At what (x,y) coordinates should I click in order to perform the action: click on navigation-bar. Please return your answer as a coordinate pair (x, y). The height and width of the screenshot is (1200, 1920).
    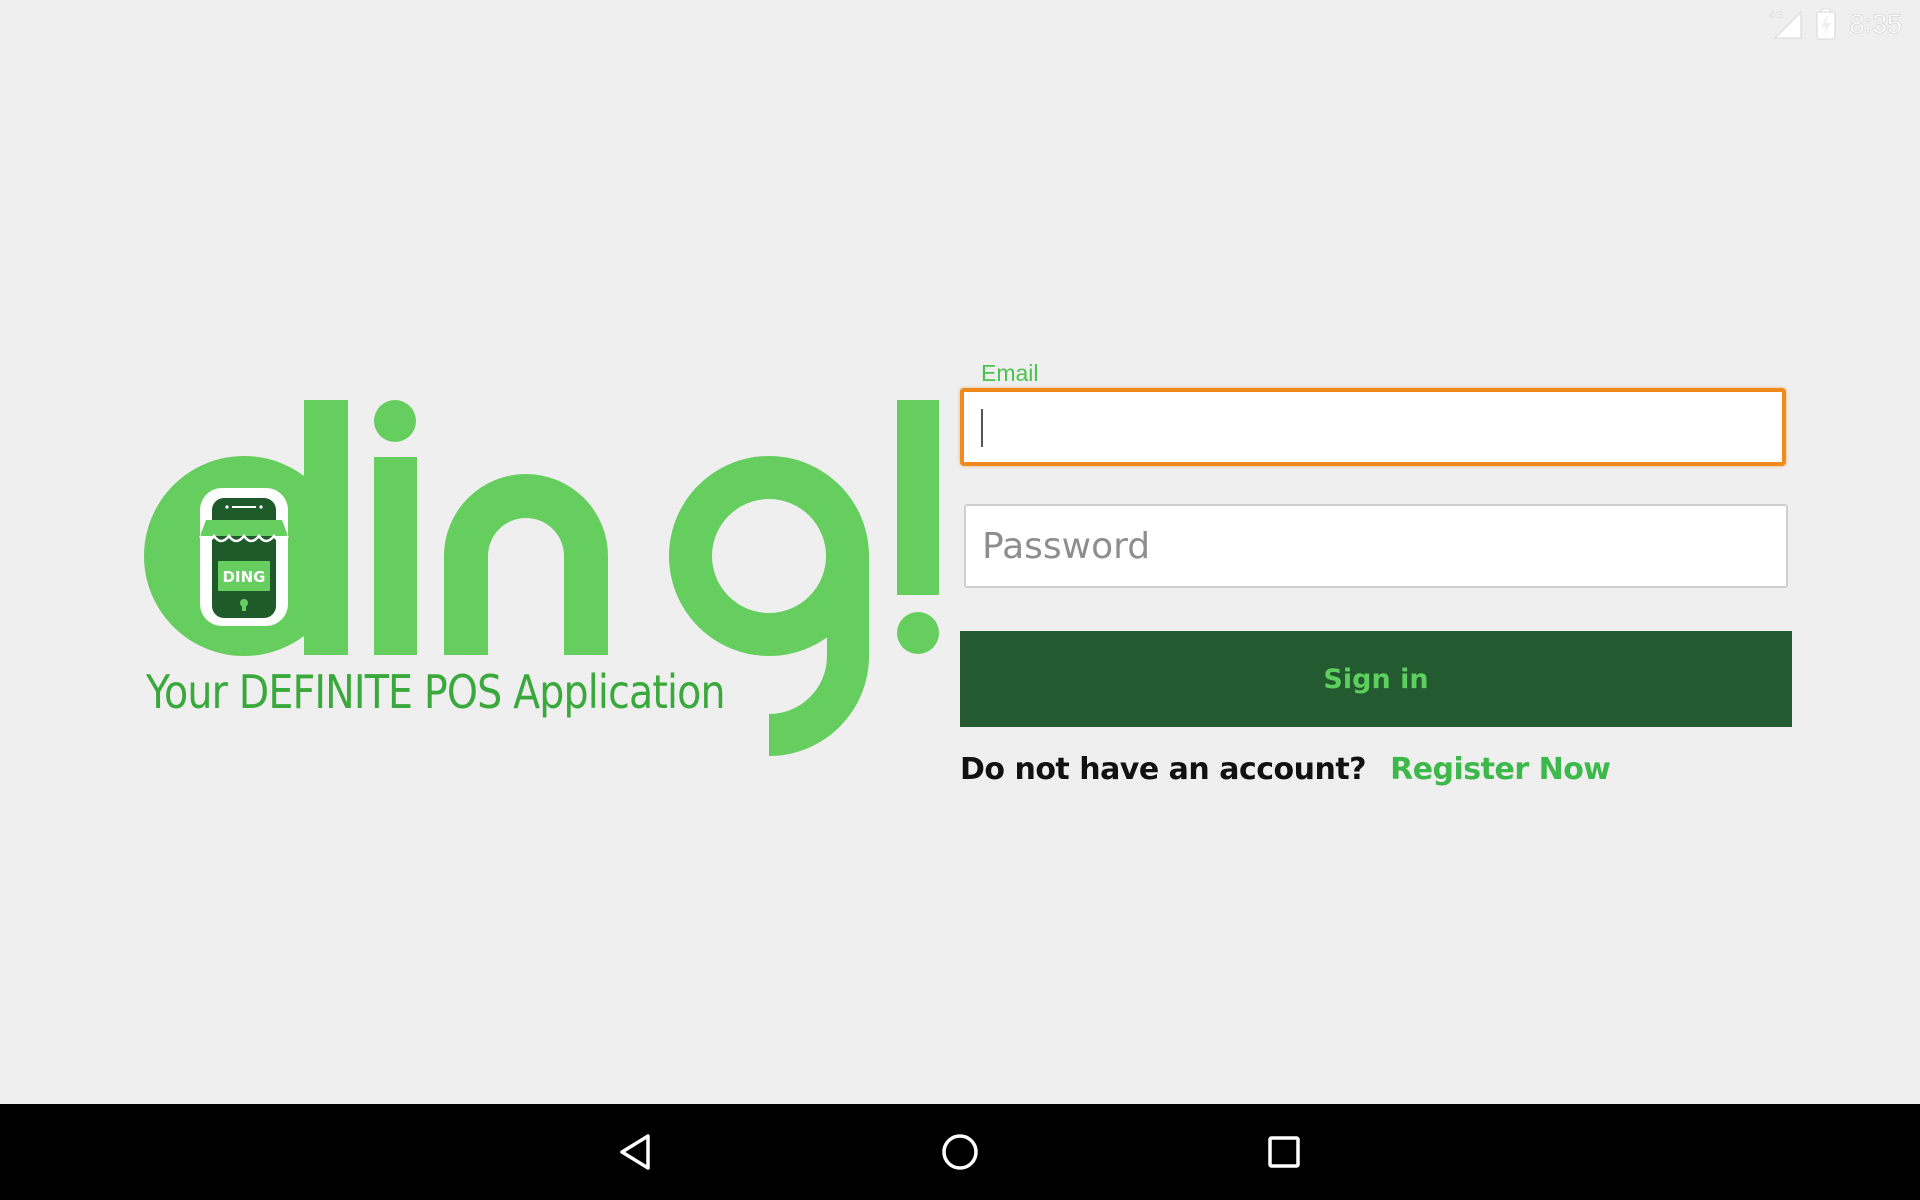
    Looking at the image, I should click on (960, 1152).